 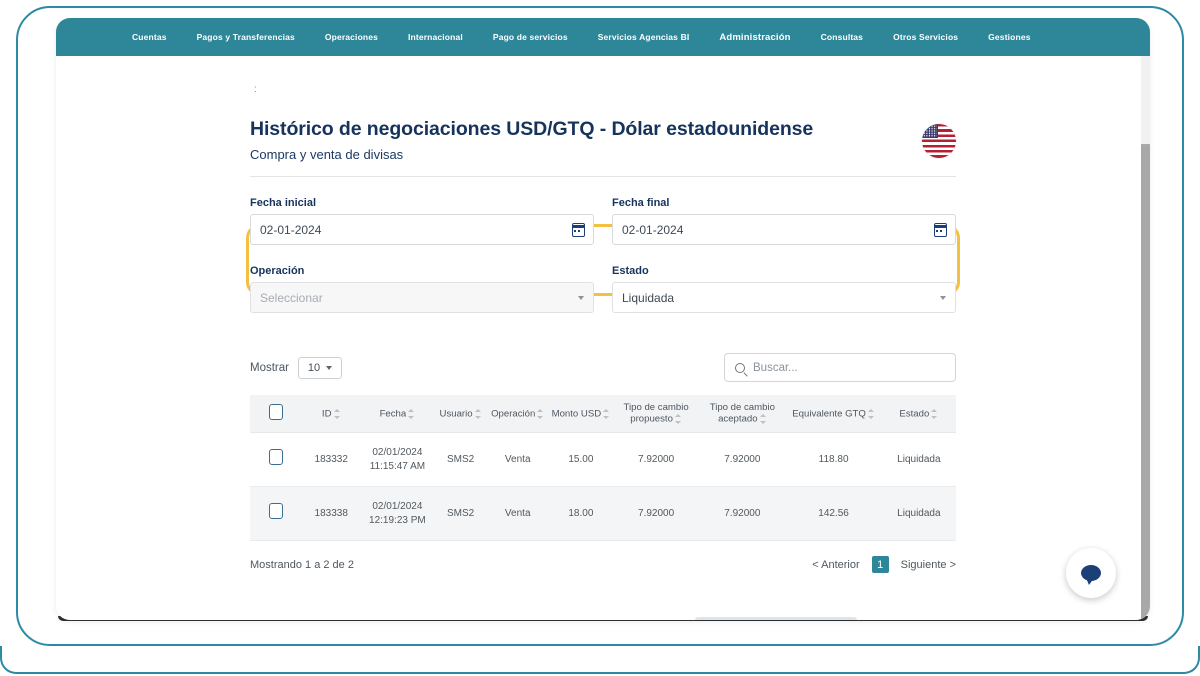 I want to click on nav-item-internacional: Internacional, so click(x=435, y=37).